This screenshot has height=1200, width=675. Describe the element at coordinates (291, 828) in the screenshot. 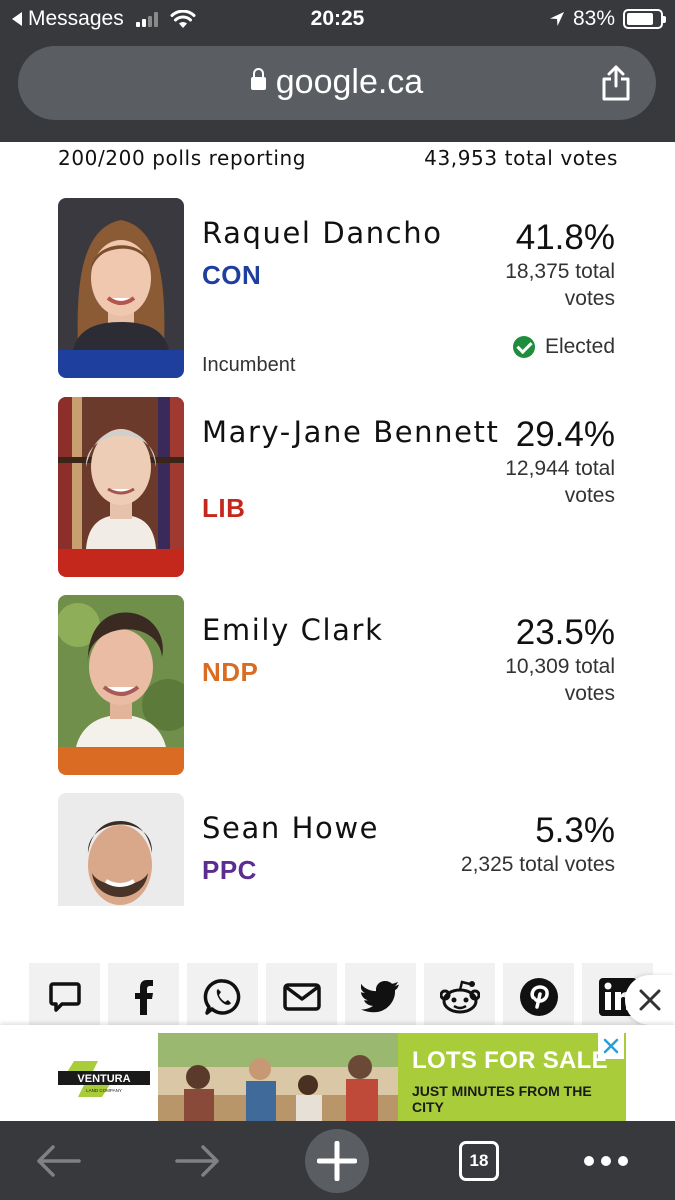

I see `candidate-name: Sean Howe` at that location.